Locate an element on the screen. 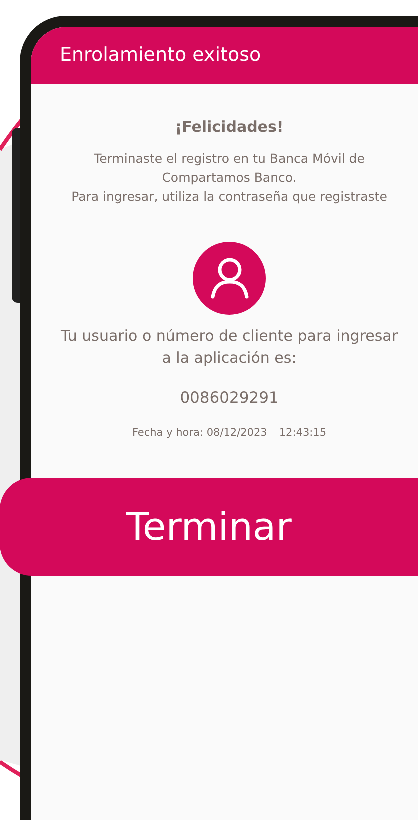 The height and width of the screenshot is (820, 418). client-number: 0086029291 is located at coordinates (229, 398).